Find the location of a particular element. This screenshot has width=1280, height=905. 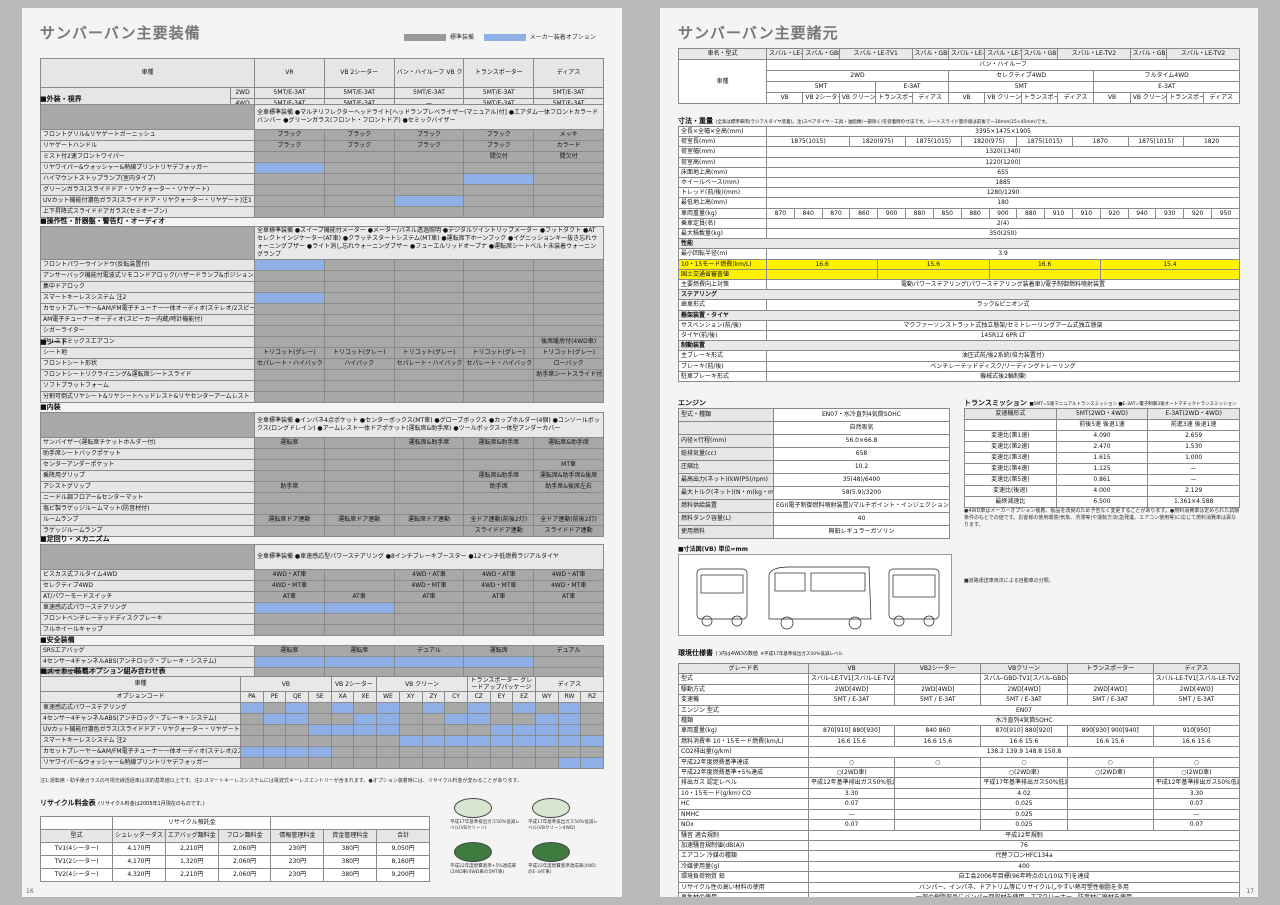

table-row: 燃料タンク容量(L) 40 is located at coordinates (814, 519).